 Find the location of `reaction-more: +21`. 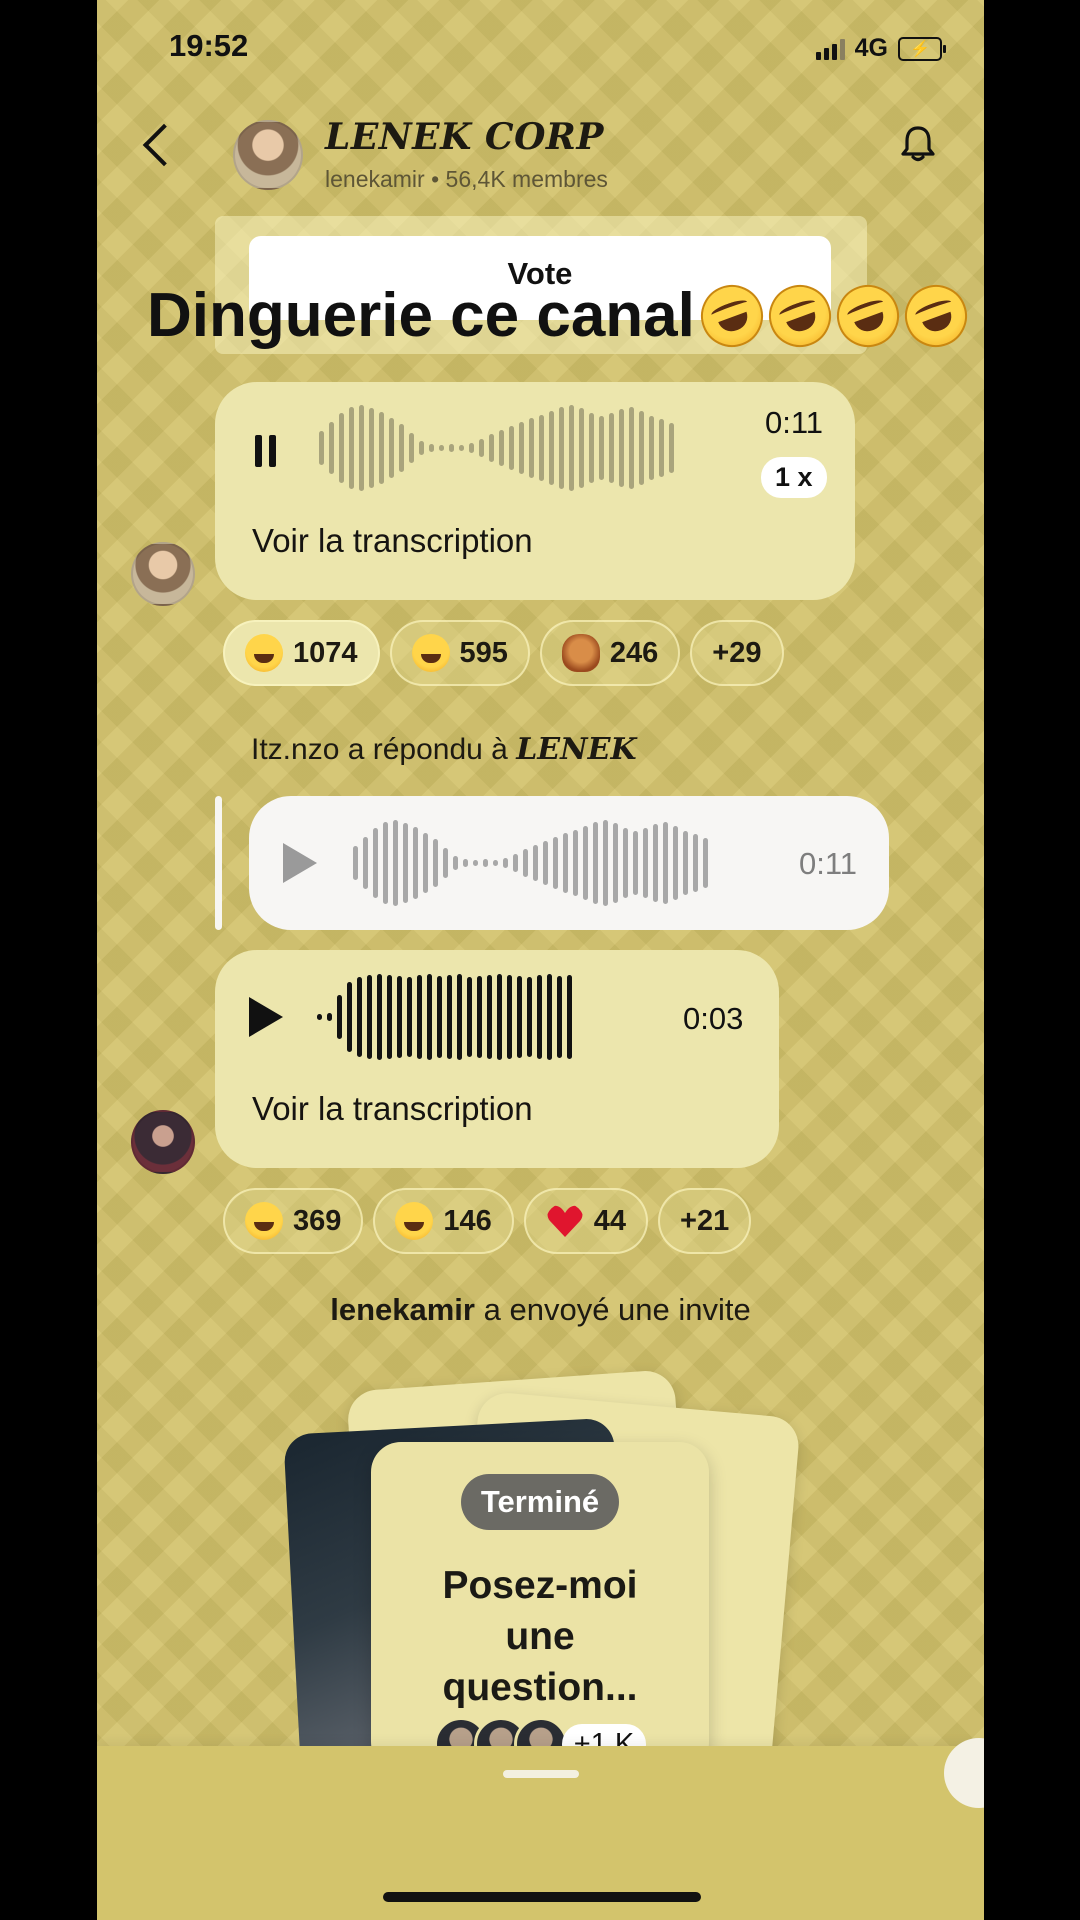

reaction-more: +21 is located at coordinates (705, 1221).